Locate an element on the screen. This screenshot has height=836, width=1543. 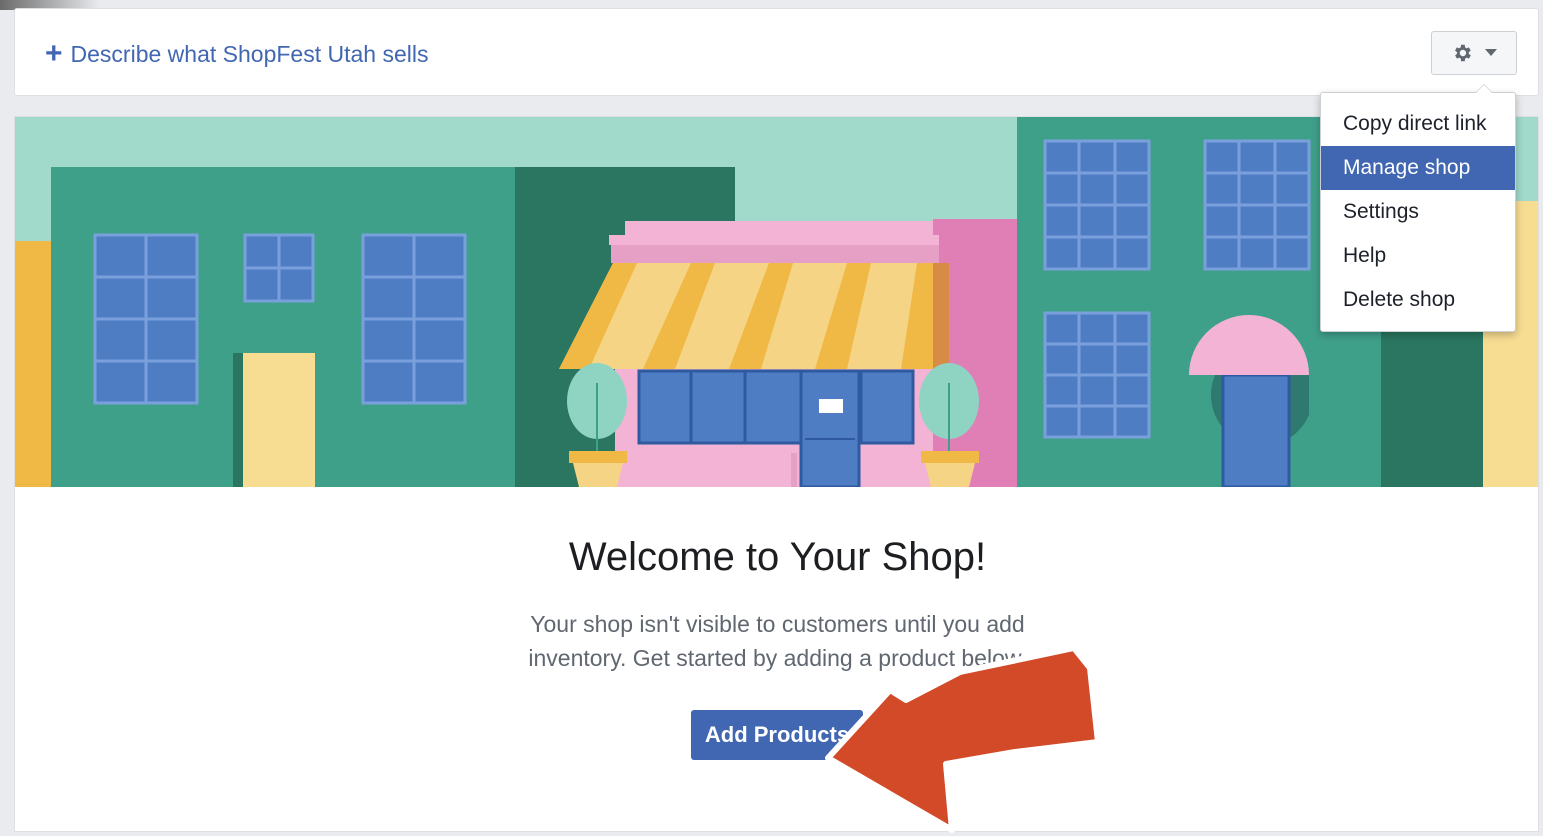
welcome-title: Welcome to Your Shop! is located at coordinates (777, 557).